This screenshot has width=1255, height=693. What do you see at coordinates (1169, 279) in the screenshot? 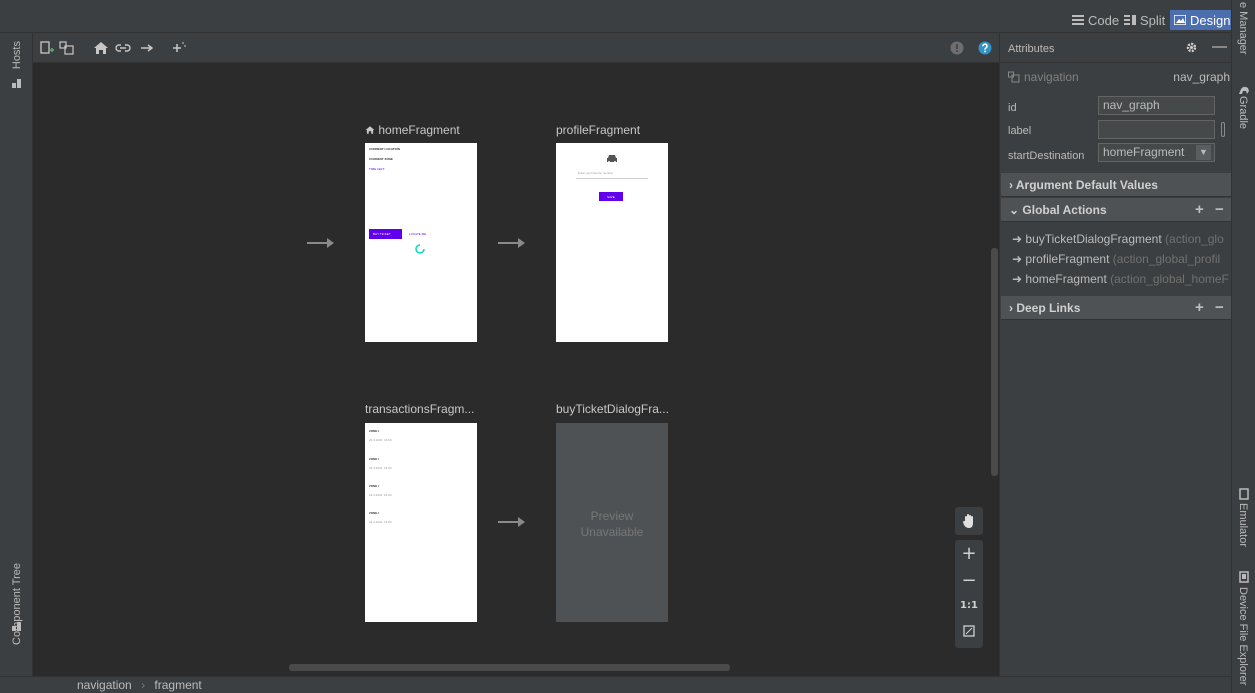
I see `global-action-id: (action_global_homeF` at bounding box center [1169, 279].